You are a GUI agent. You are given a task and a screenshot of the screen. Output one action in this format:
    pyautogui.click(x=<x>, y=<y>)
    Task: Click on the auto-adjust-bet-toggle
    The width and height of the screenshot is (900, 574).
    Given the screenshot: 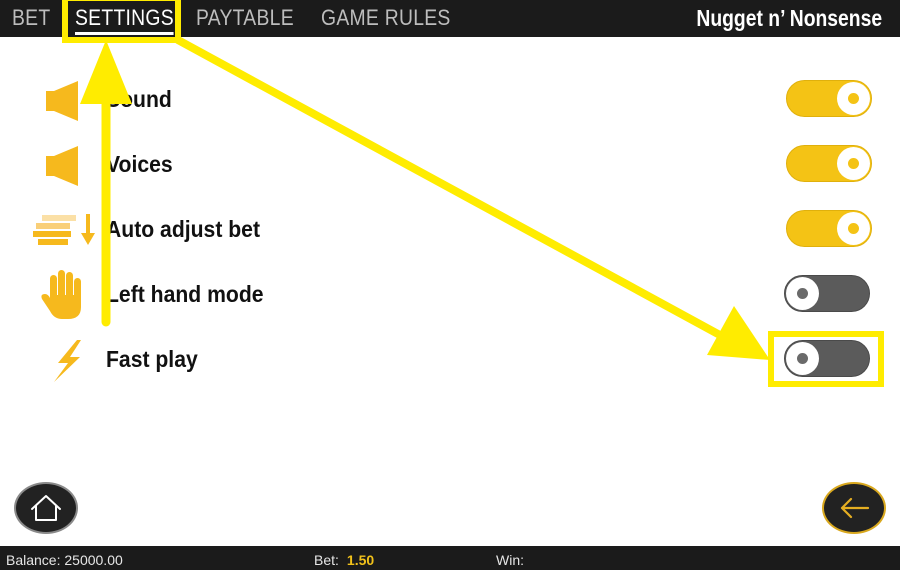 What is the action you would take?
    pyautogui.click(x=829, y=228)
    